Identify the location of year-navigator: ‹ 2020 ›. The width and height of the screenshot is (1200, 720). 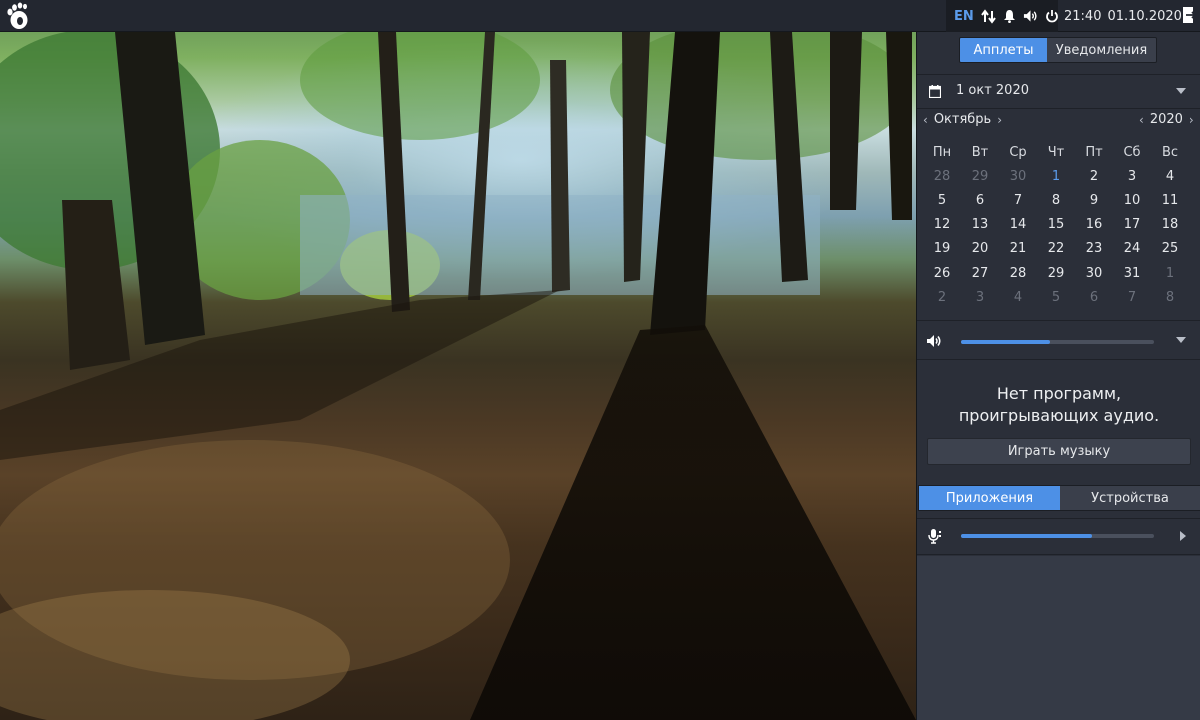
(1166, 119).